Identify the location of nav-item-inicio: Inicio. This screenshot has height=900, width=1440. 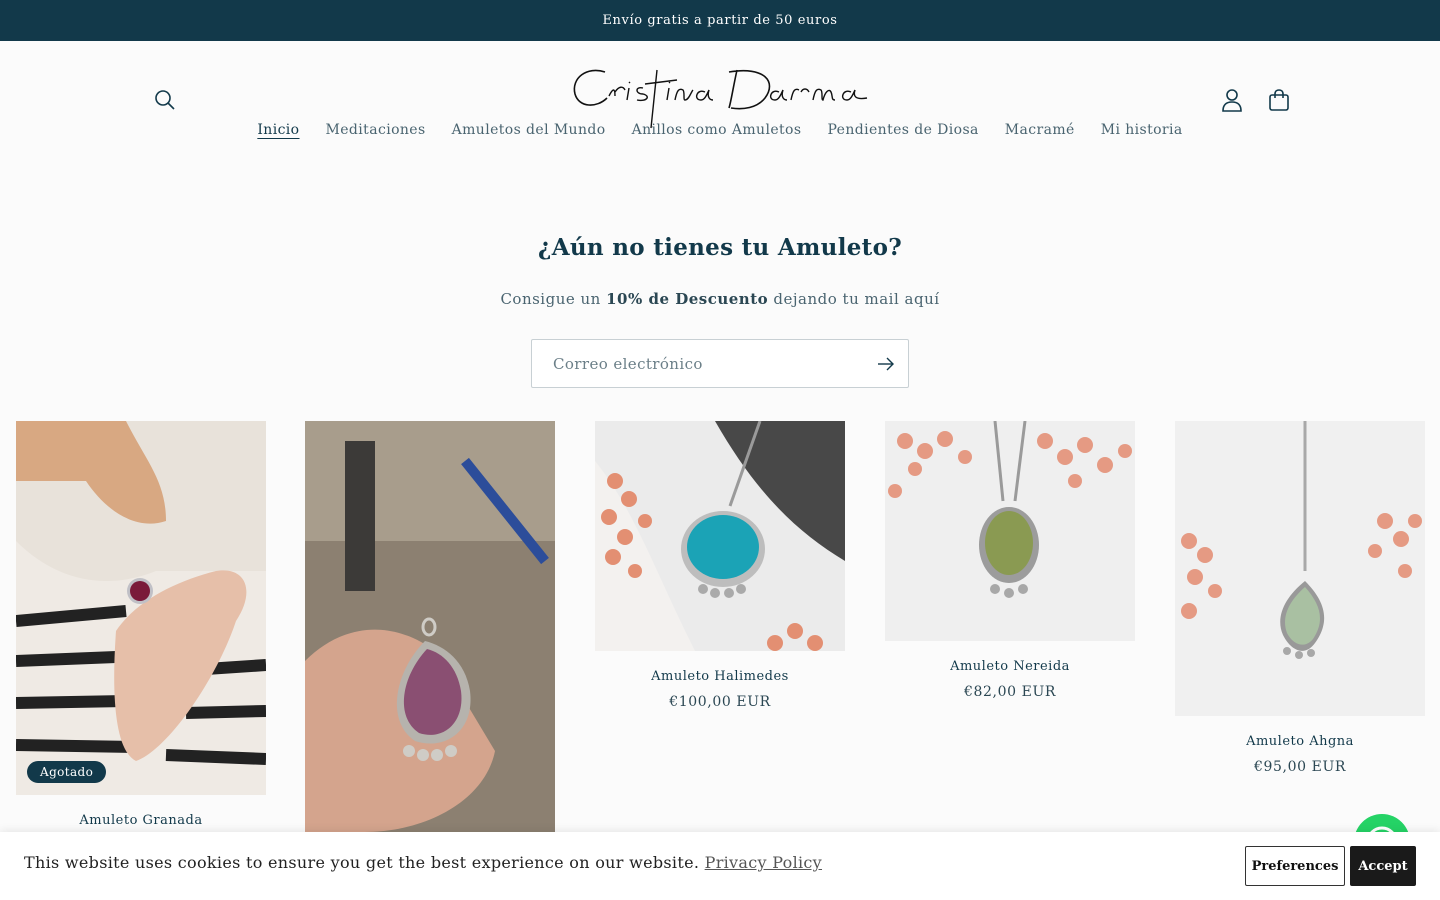
(278, 136).